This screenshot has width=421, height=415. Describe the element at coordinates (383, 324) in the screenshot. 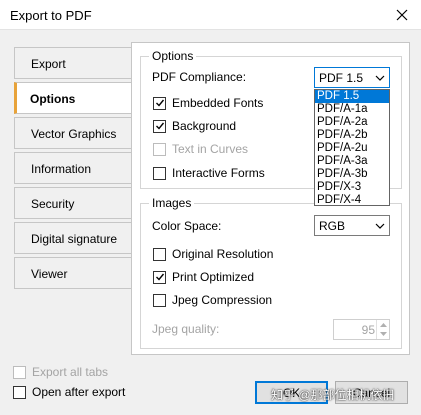

I see `spin-up-icon` at that location.